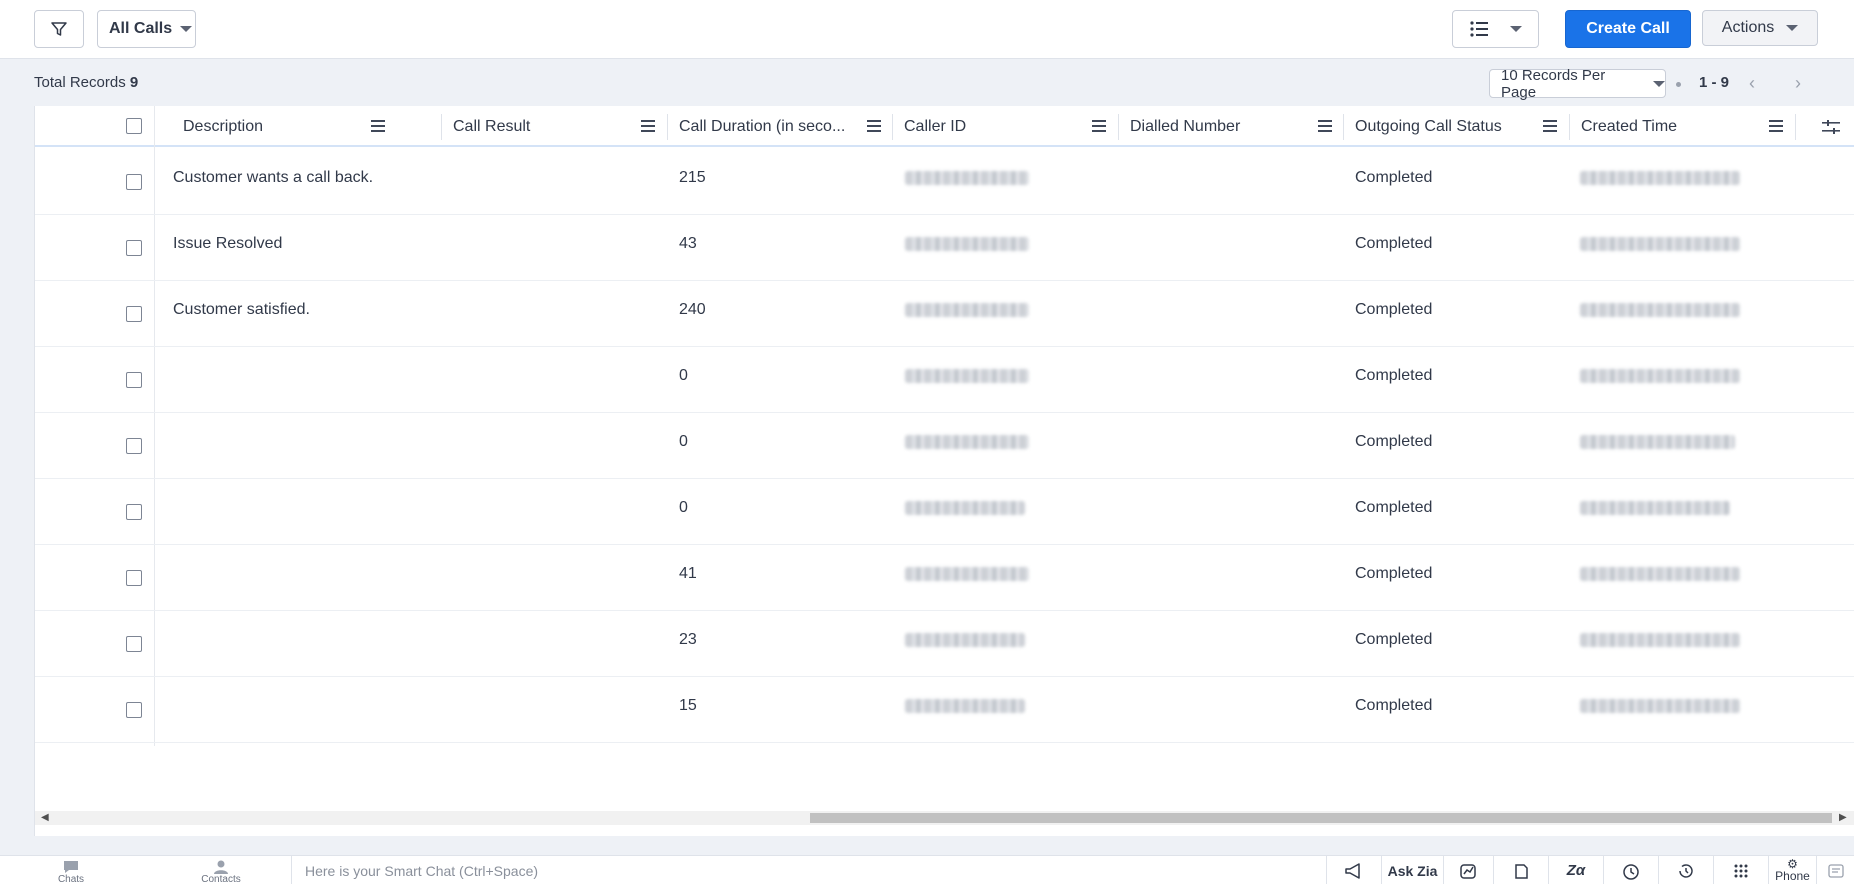 This screenshot has height=884, width=1854. I want to click on table-row: 23 Completed, so click(944, 644).